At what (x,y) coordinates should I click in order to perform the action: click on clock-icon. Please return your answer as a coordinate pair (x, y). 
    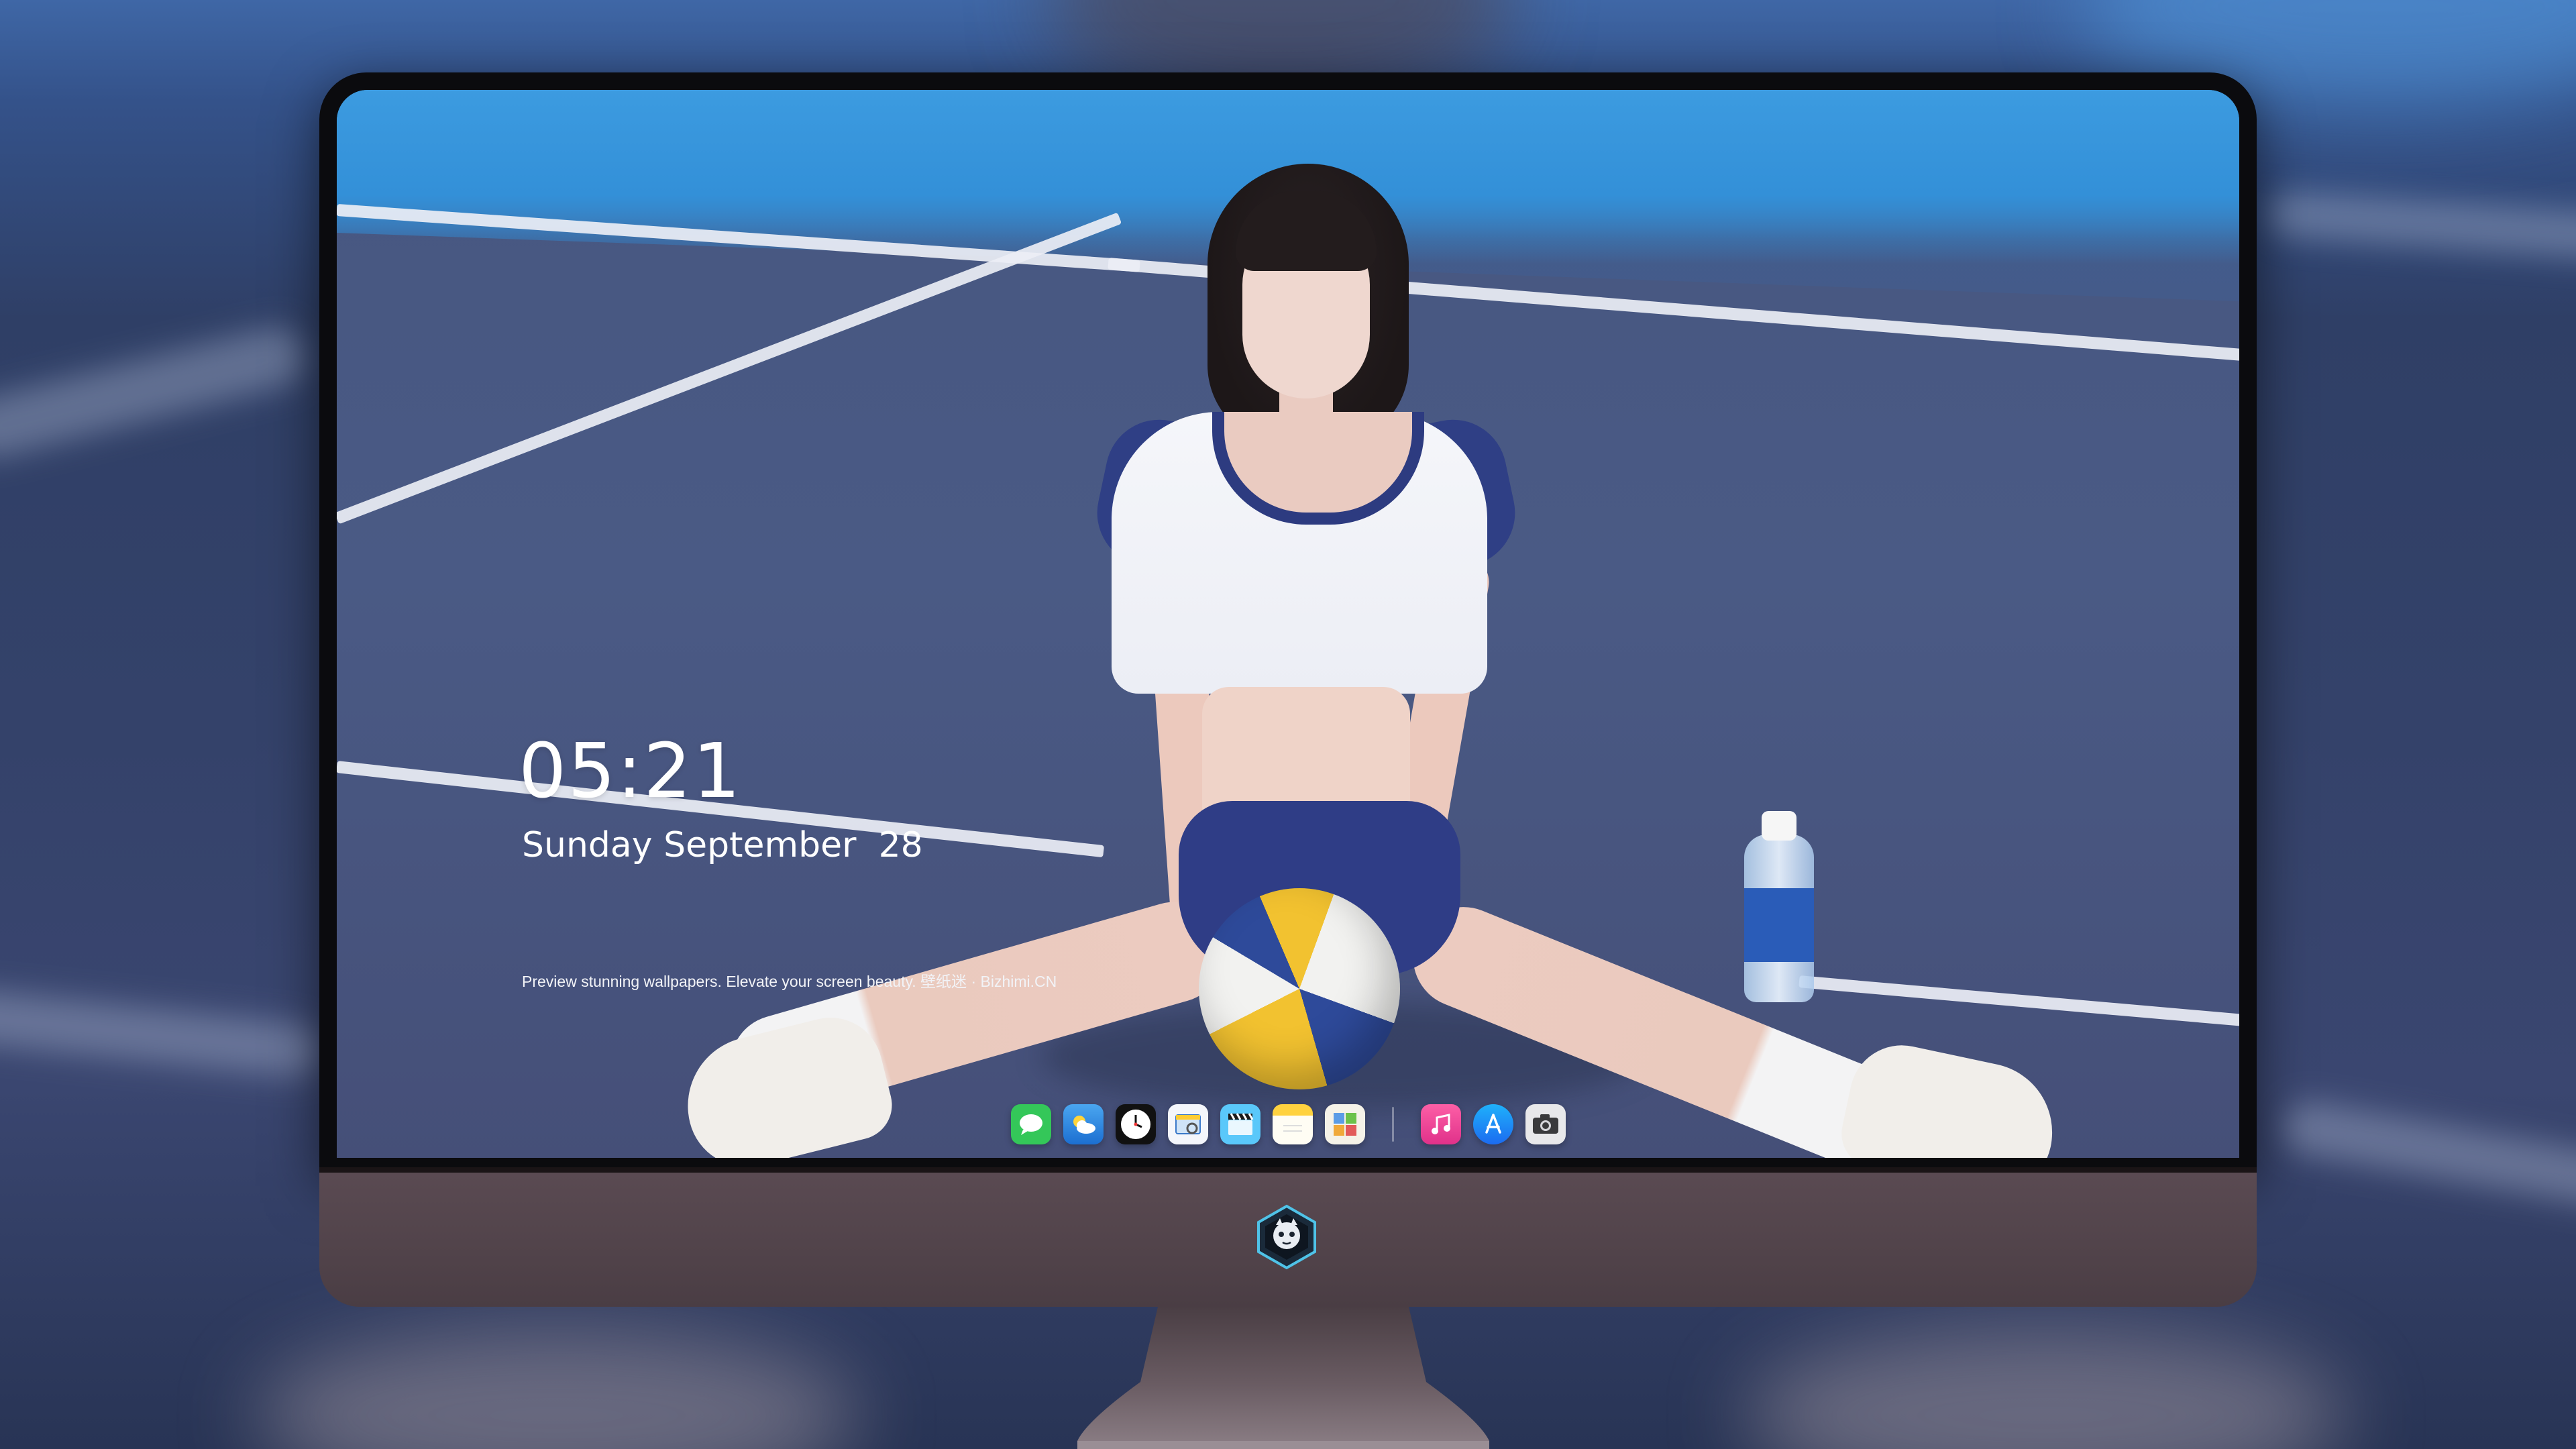
    Looking at the image, I should click on (1135, 1124).